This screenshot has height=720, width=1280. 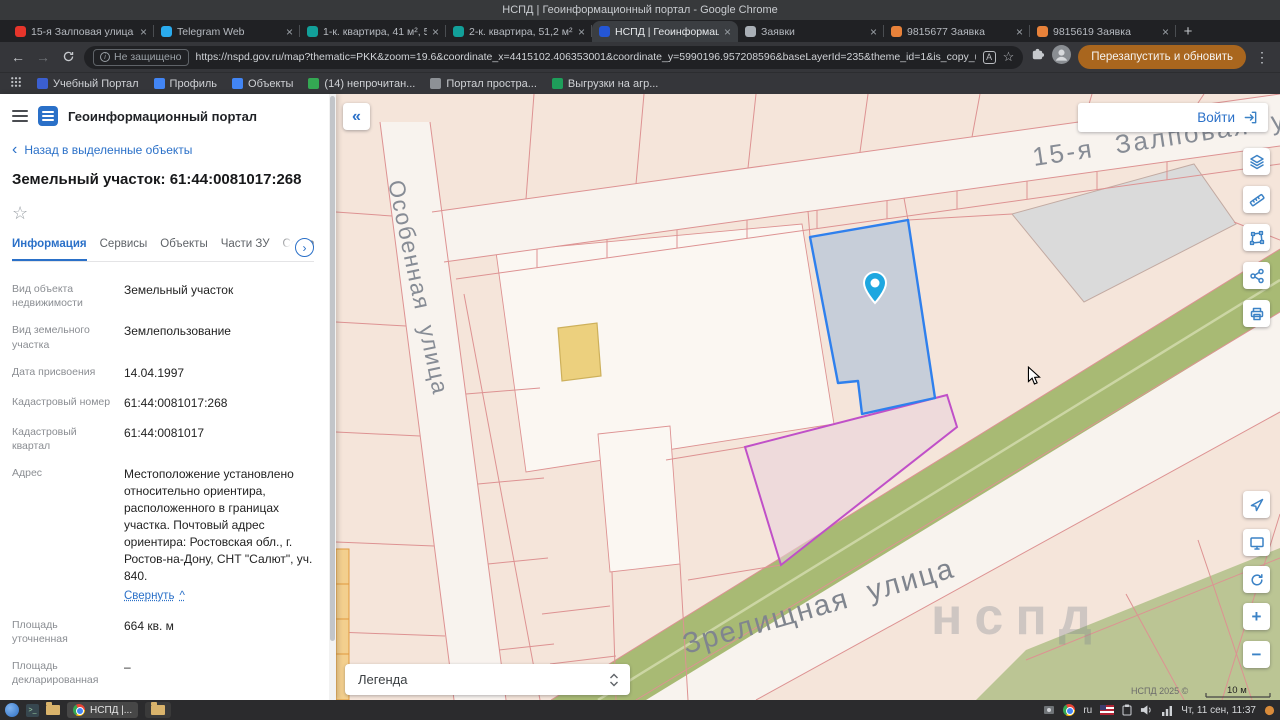 I want to click on bookmark-item: Объекты, so click(x=262, y=84).